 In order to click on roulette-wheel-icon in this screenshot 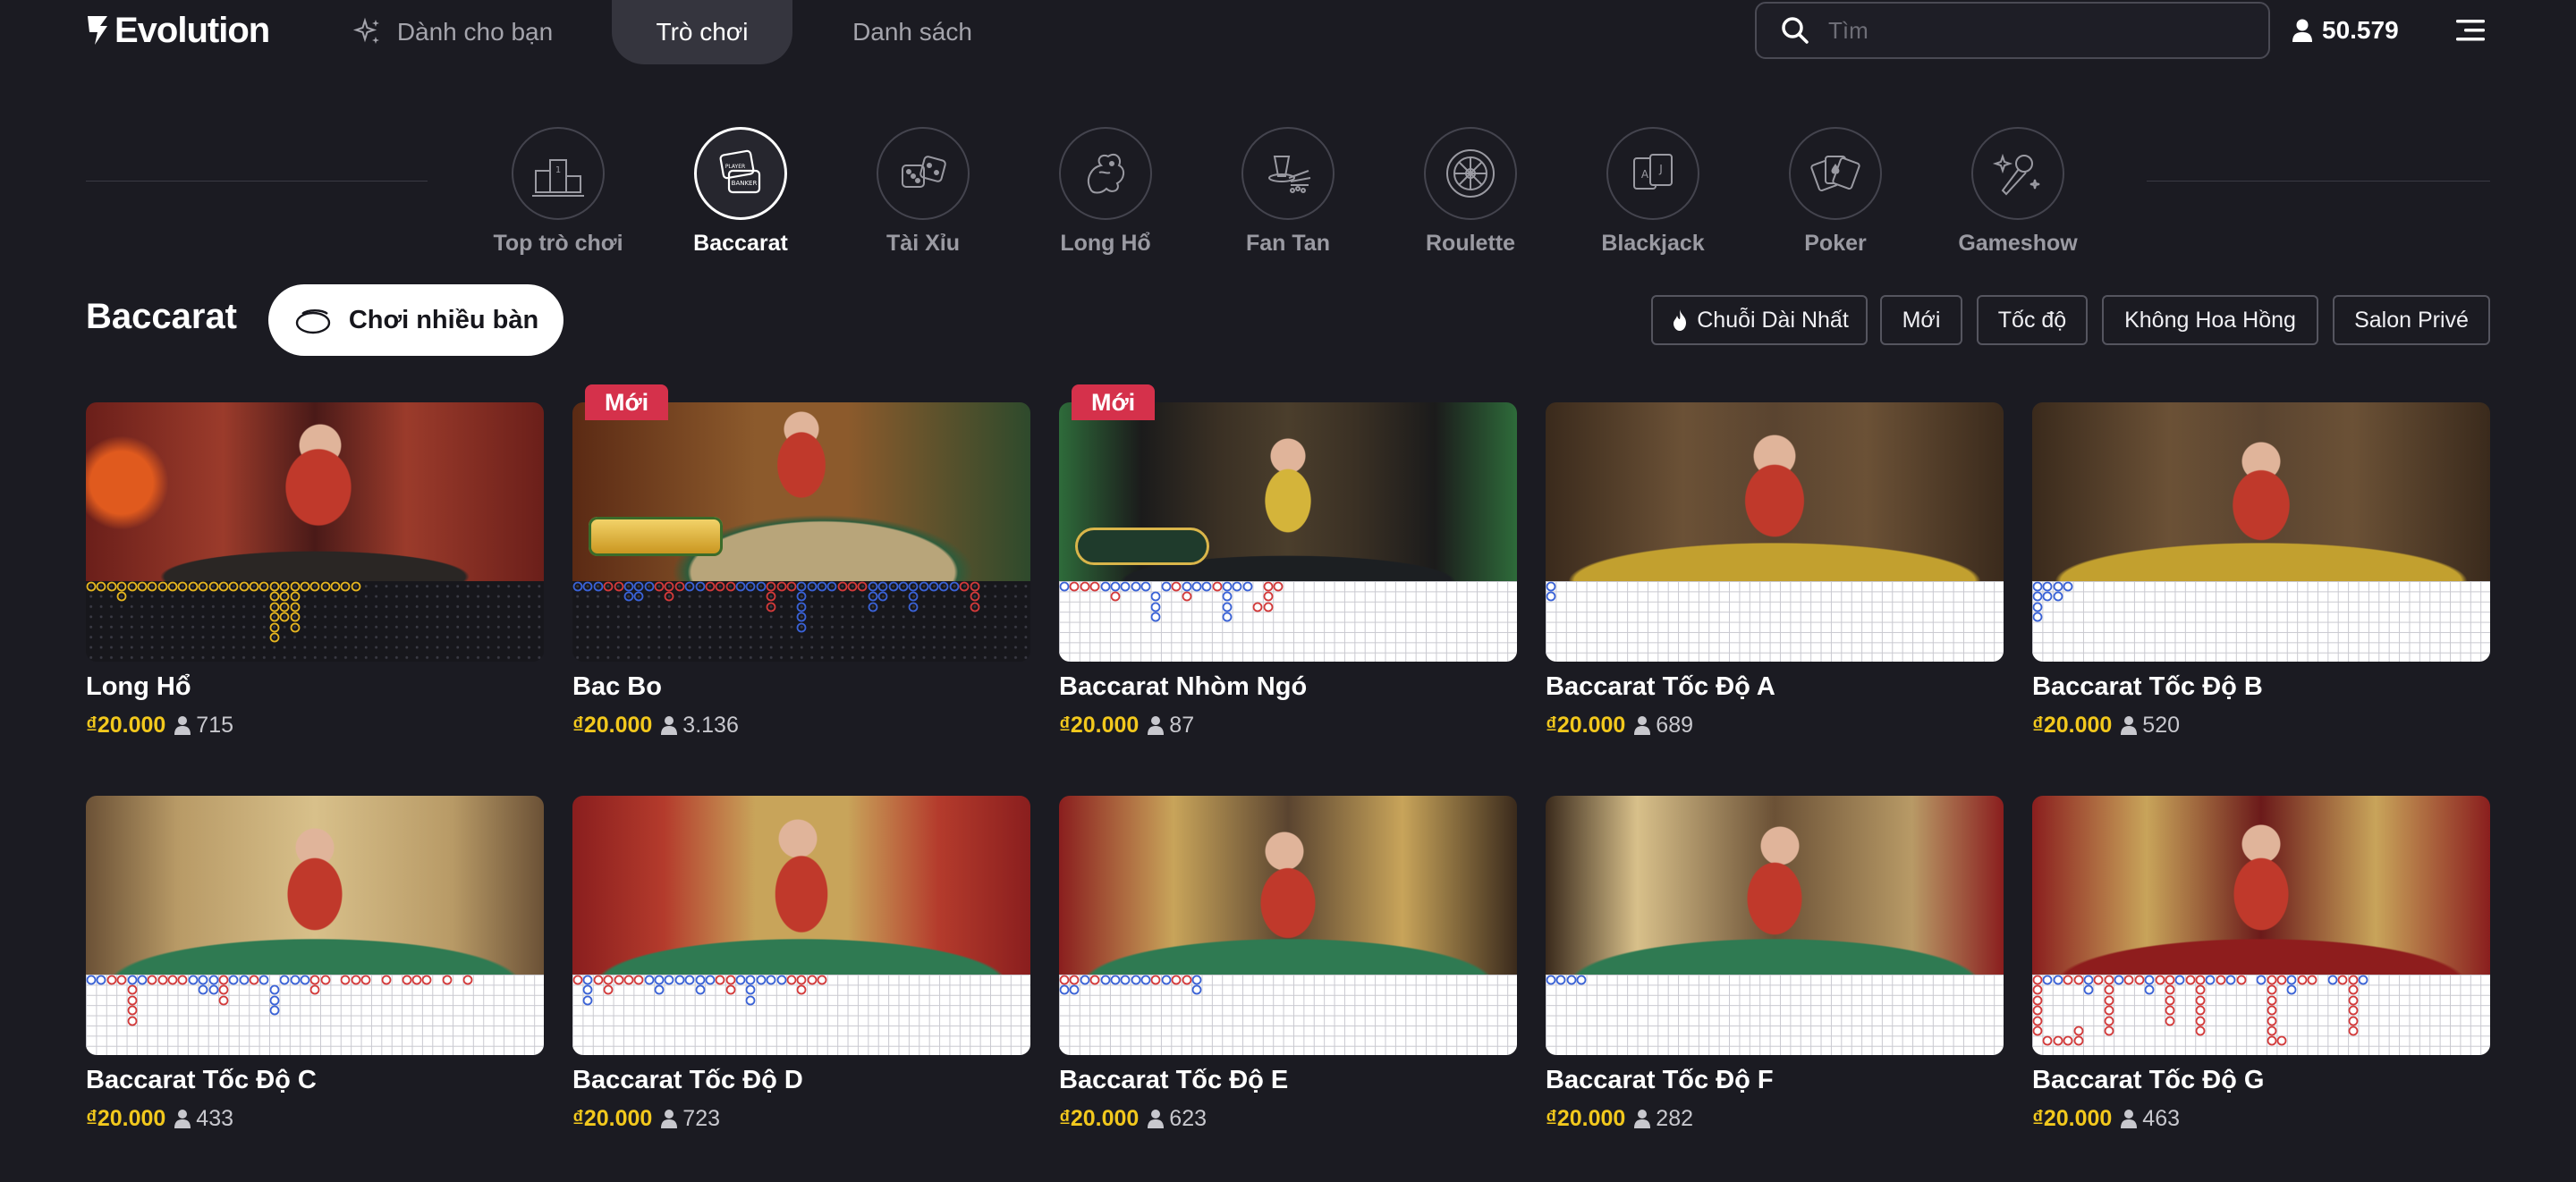, I will do `click(1470, 173)`.